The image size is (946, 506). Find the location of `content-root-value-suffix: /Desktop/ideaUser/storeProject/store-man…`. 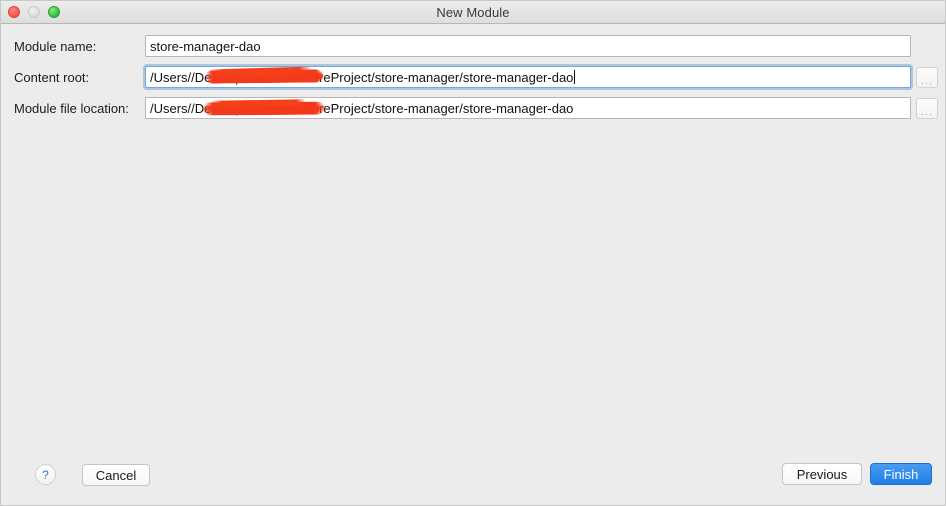

content-root-value-suffix: /Desktop/ideaUser/storeProject/store-man… is located at coordinates (382, 77).